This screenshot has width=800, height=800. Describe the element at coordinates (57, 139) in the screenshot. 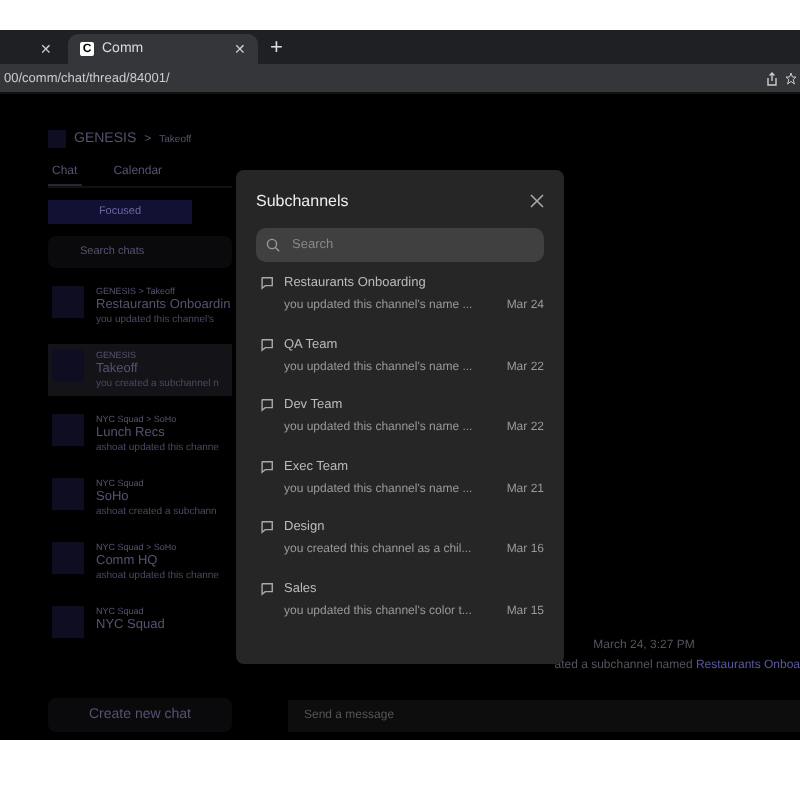

I see `community-avatar` at that location.